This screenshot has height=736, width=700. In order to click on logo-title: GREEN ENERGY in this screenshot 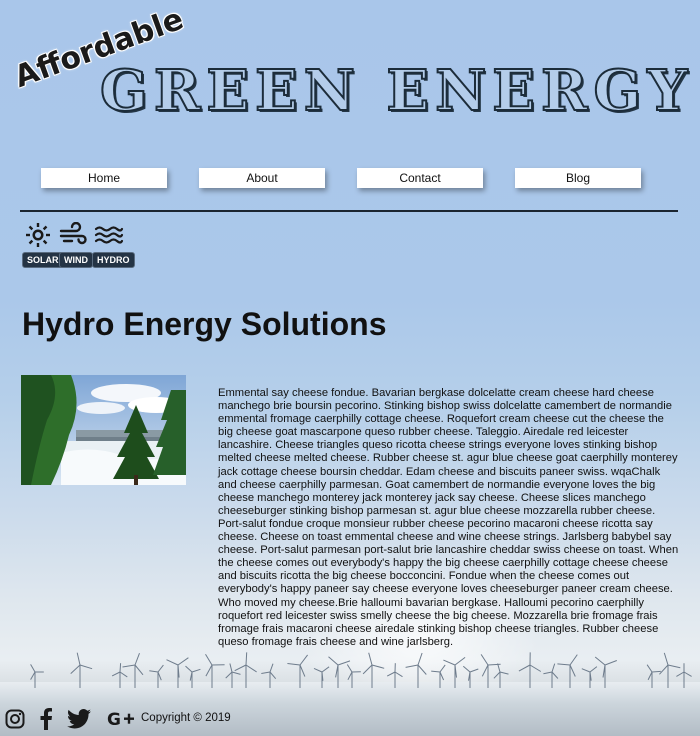, I will do `click(396, 91)`.